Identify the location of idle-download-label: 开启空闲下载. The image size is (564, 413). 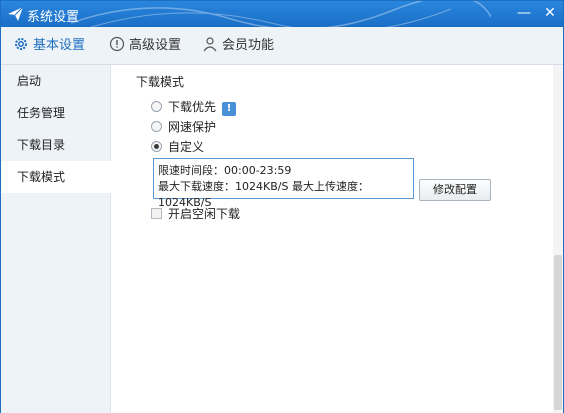
(204, 214).